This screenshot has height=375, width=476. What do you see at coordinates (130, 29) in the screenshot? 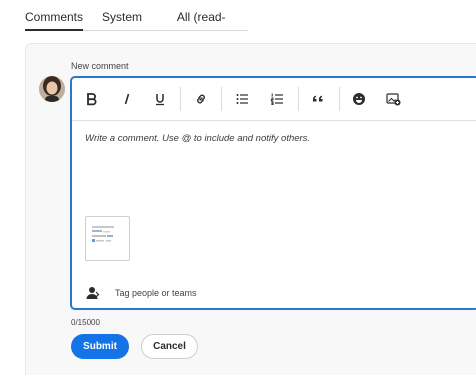
I see `tab-system-activity: System activity` at bounding box center [130, 29].